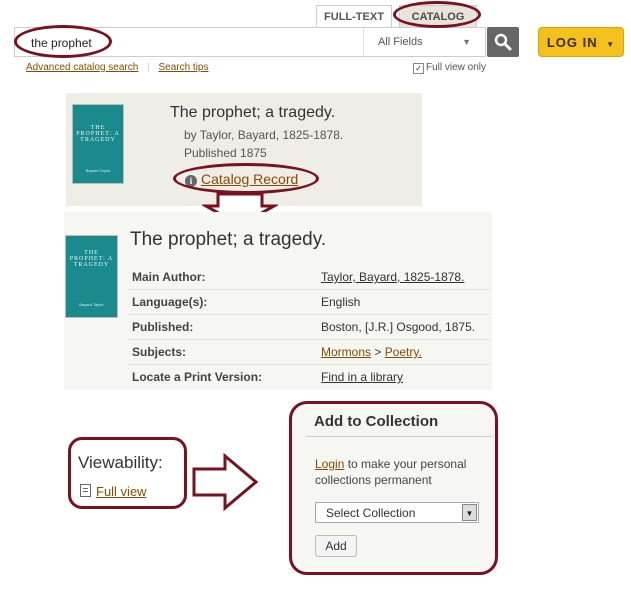 This screenshot has width=631, height=591. I want to click on row-label: Published:, so click(163, 327).